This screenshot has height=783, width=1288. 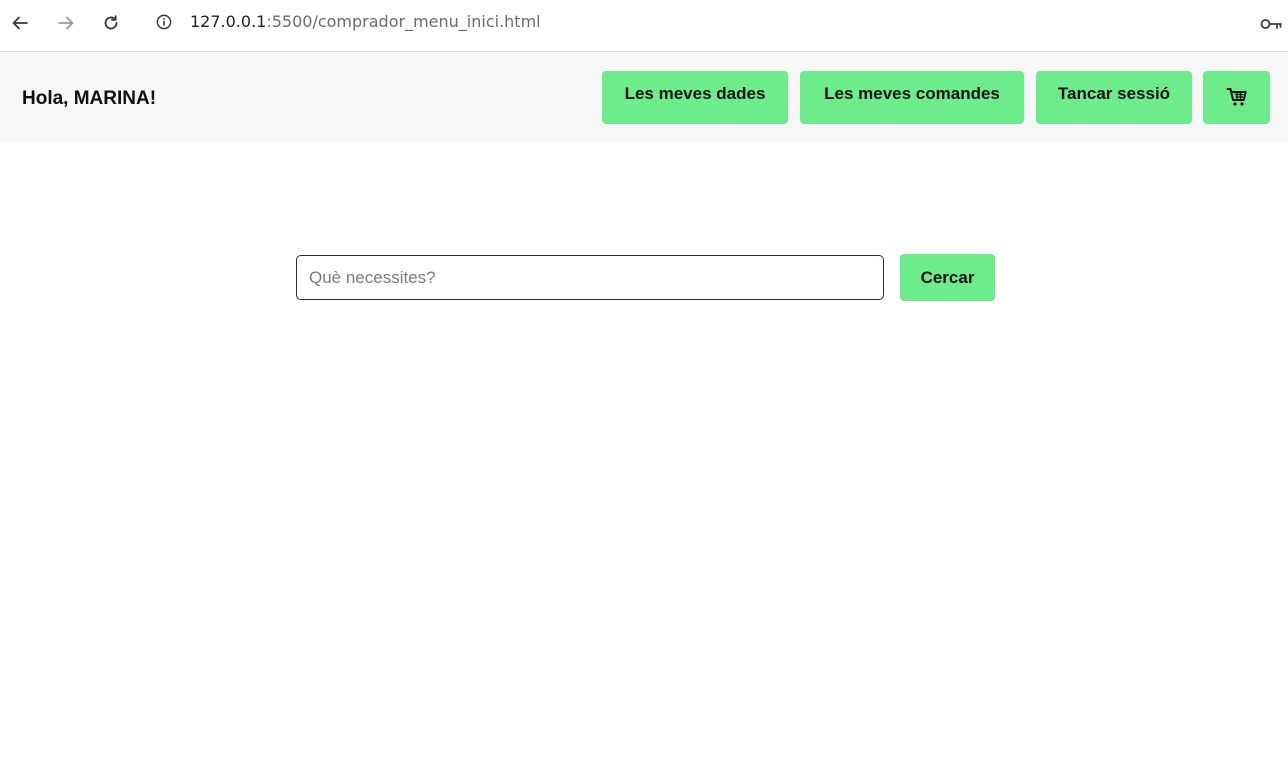 What do you see at coordinates (590, 277) in the screenshot?
I see `search-input` at bounding box center [590, 277].